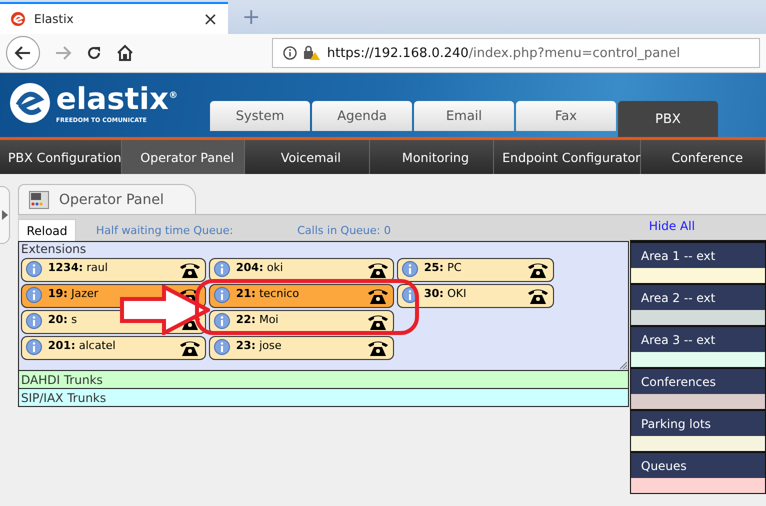 This screenshot has width=766, height=506. What do you see at coordinates (259, 345) in the screenshot?
I see `extension-label: 23: jose` at bounding box center [259, 345].